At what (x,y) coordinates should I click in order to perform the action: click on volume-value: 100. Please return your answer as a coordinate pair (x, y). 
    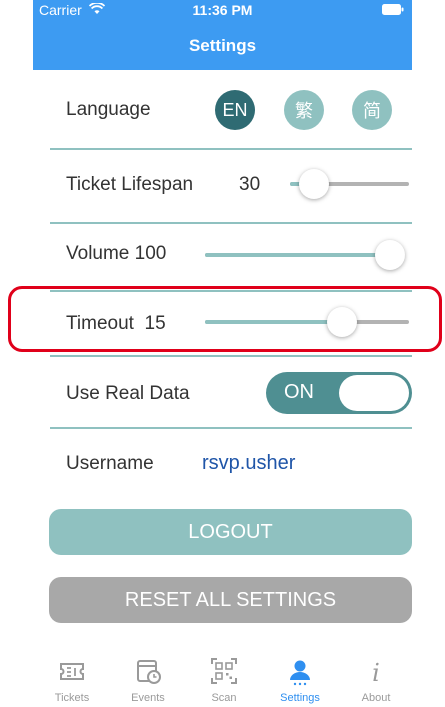
    Looking at the image, I should click on (150, 253).